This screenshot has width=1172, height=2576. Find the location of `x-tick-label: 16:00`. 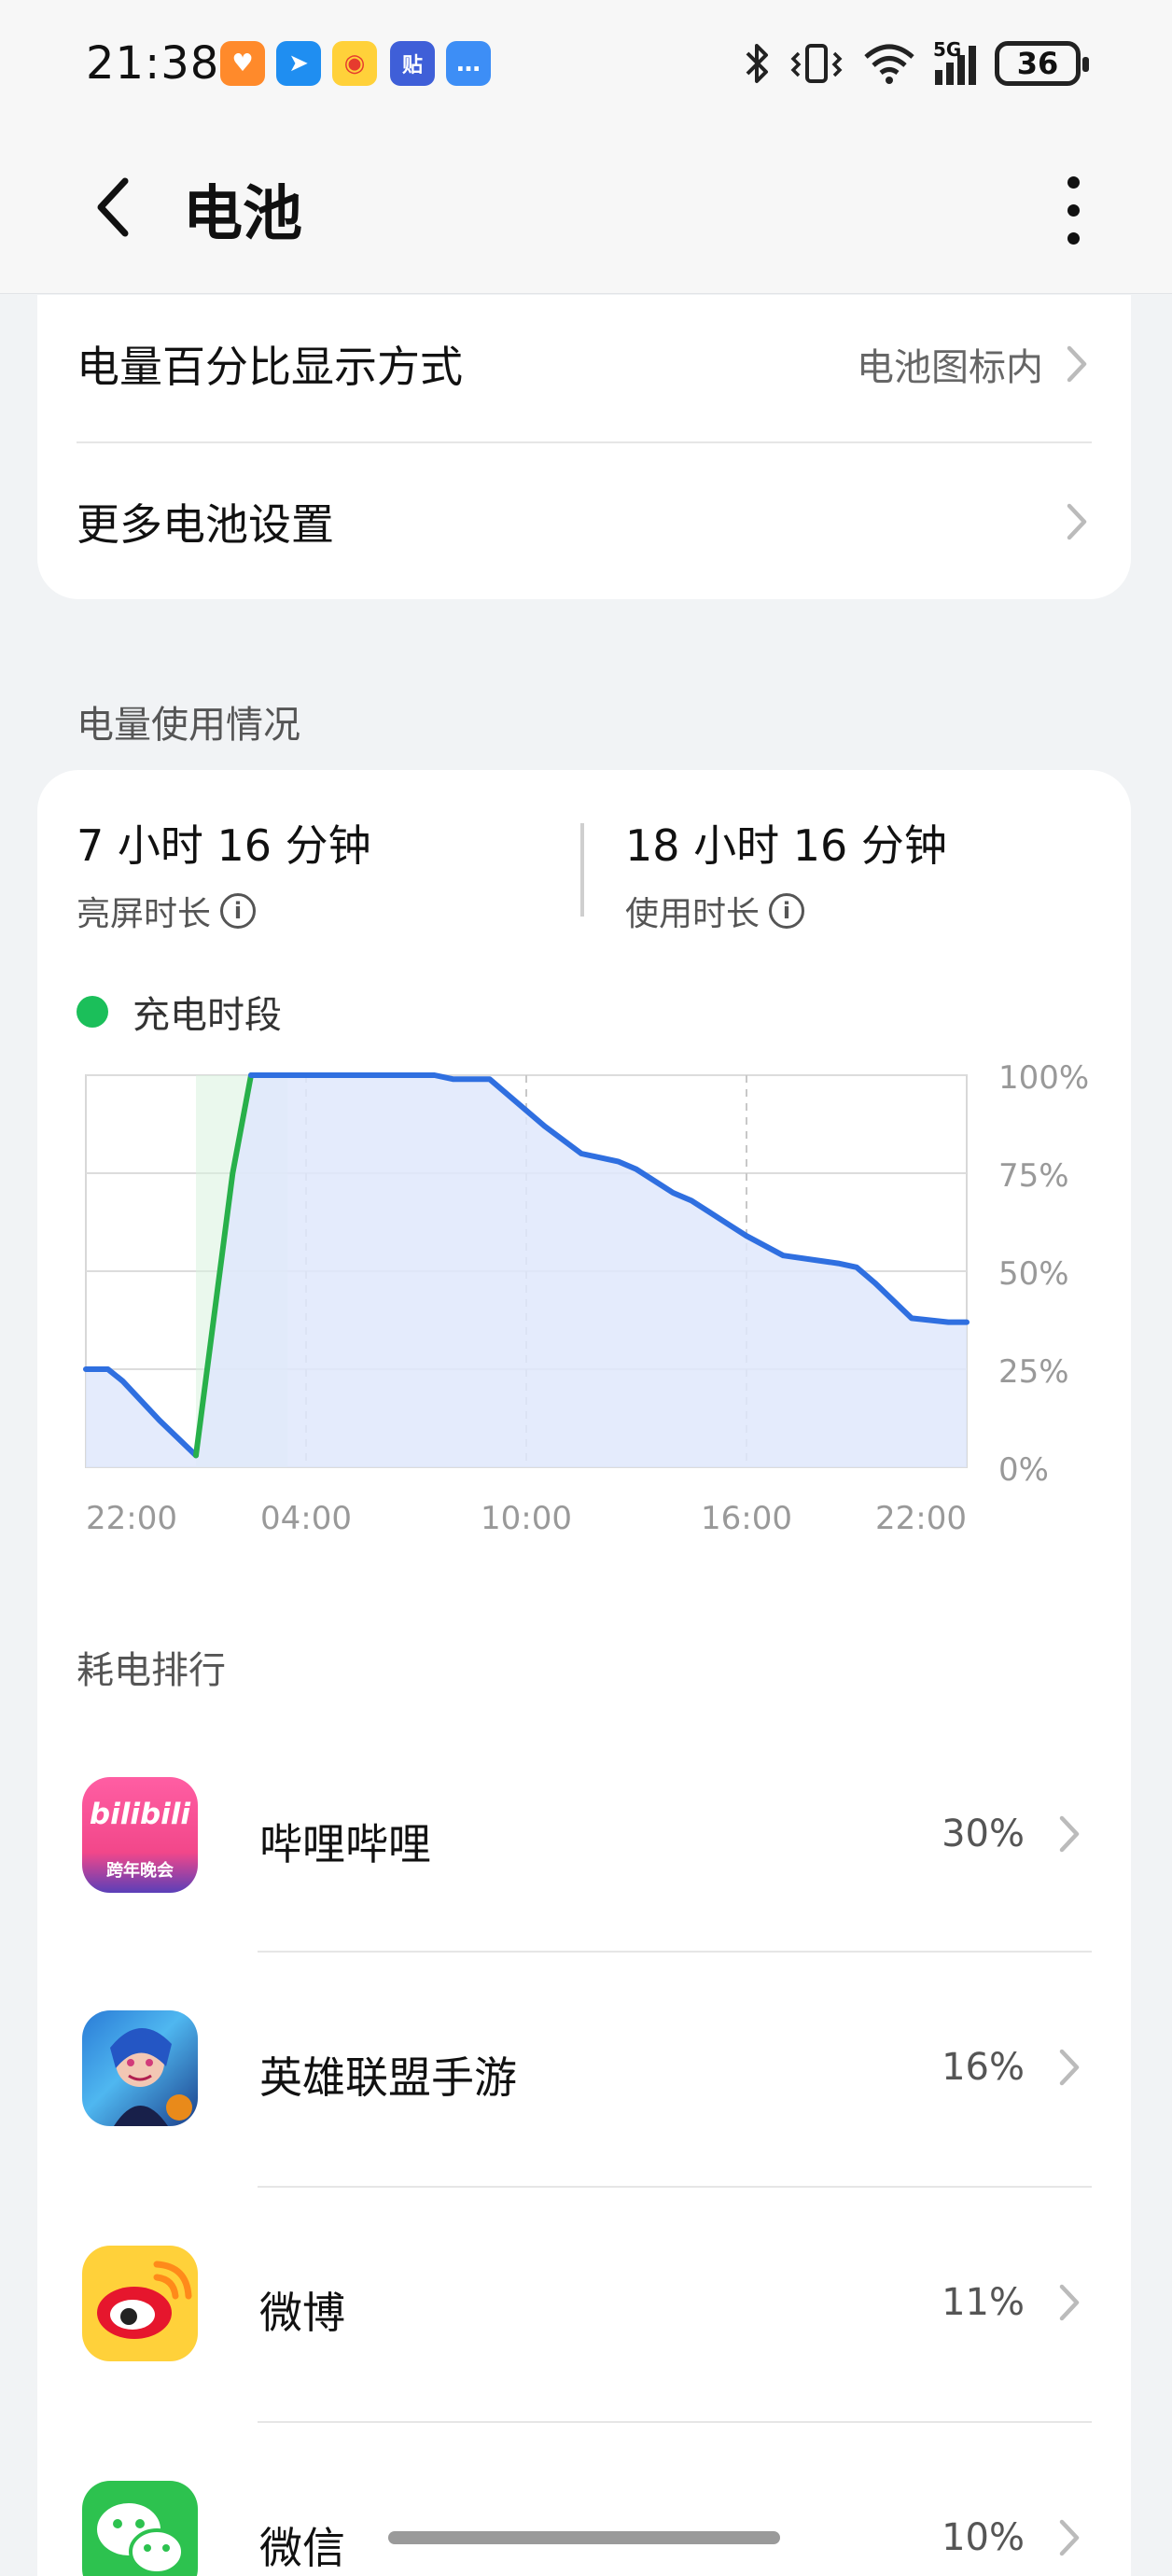

x-tick-label: 16:00 is located at coordinates (746, 1518).